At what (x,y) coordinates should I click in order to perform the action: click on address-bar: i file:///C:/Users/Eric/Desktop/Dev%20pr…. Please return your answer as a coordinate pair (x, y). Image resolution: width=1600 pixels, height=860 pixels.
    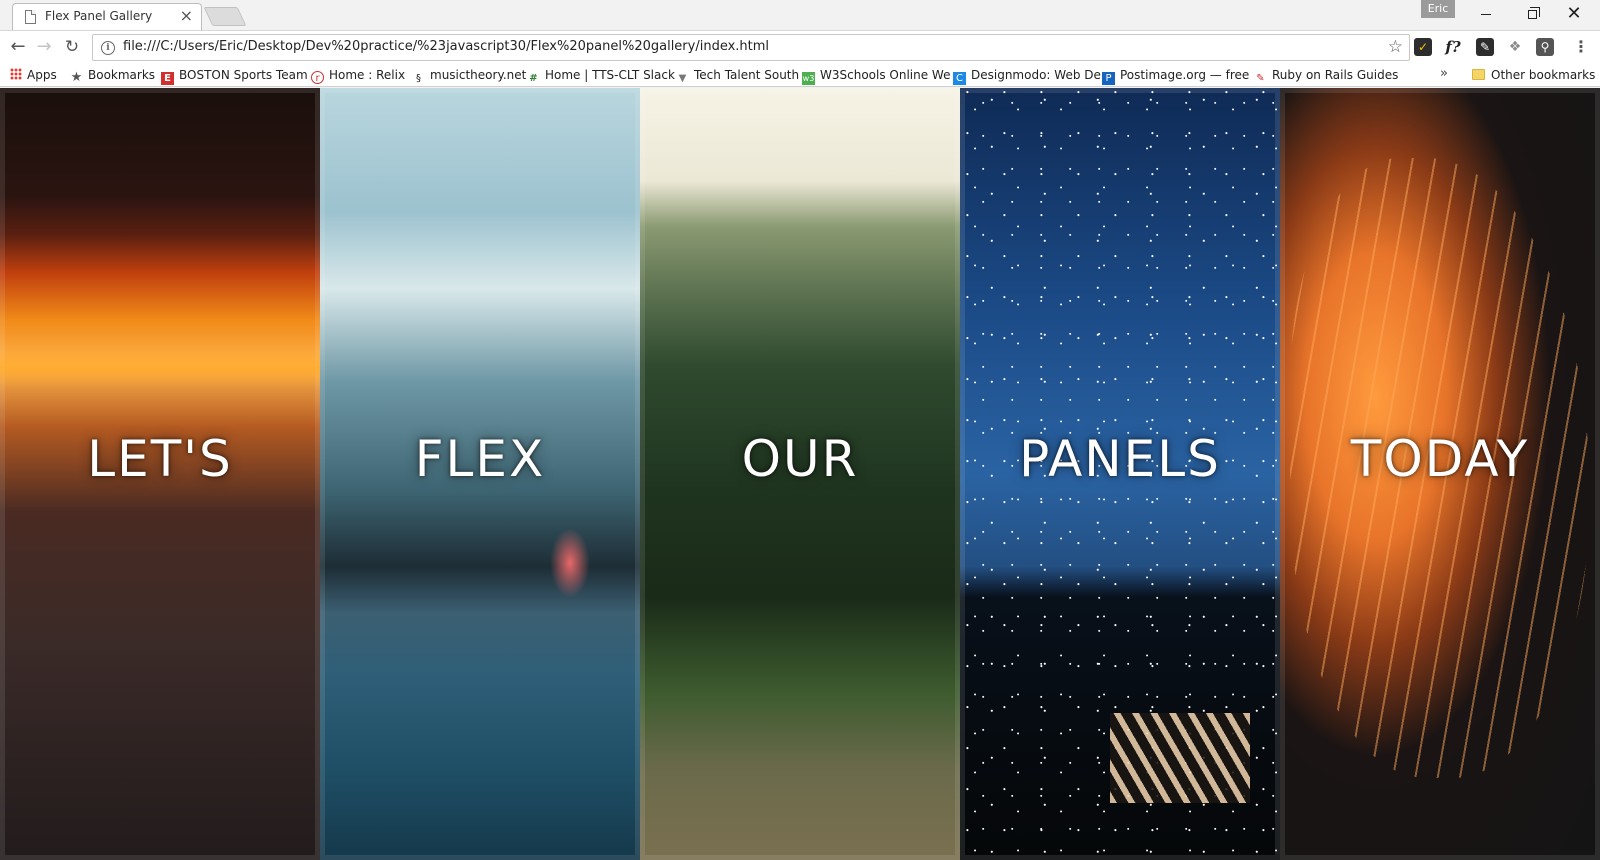
    Looking at the image, I should click on (751, 47).